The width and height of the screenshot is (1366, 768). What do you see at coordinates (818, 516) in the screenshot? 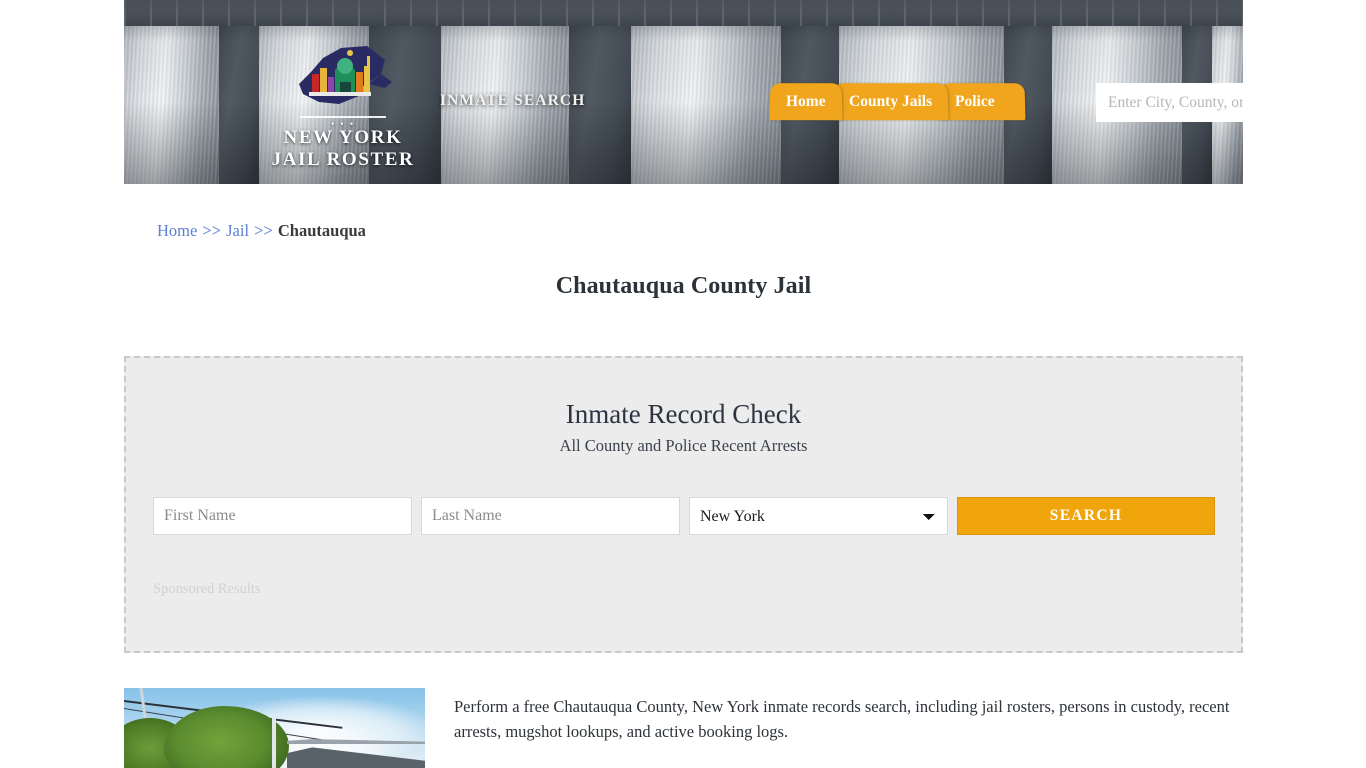
I see `state-select: New York` at bounding box center [818, 516].